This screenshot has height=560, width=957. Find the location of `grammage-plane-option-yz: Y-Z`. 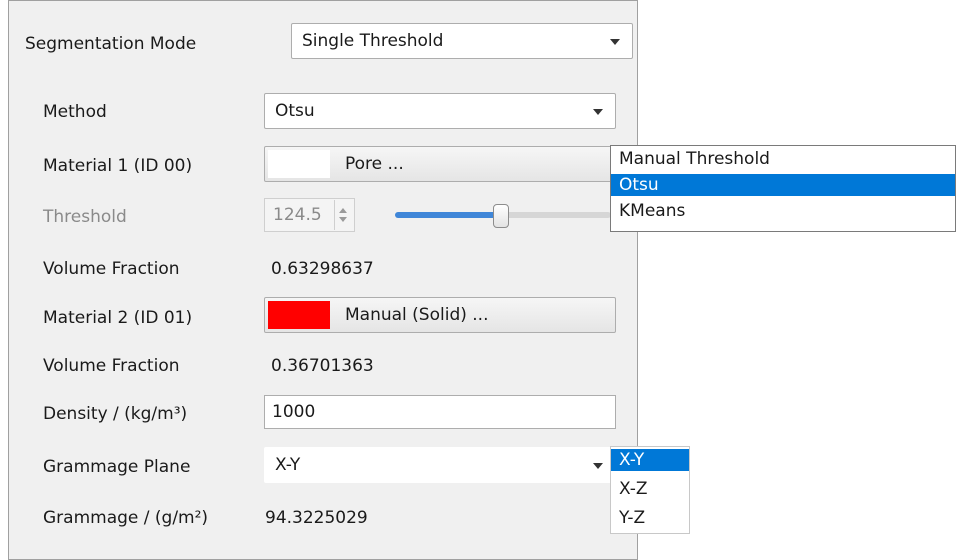

grammage-plane-option-yz: Y-Z is located at coordinates (650, 518).